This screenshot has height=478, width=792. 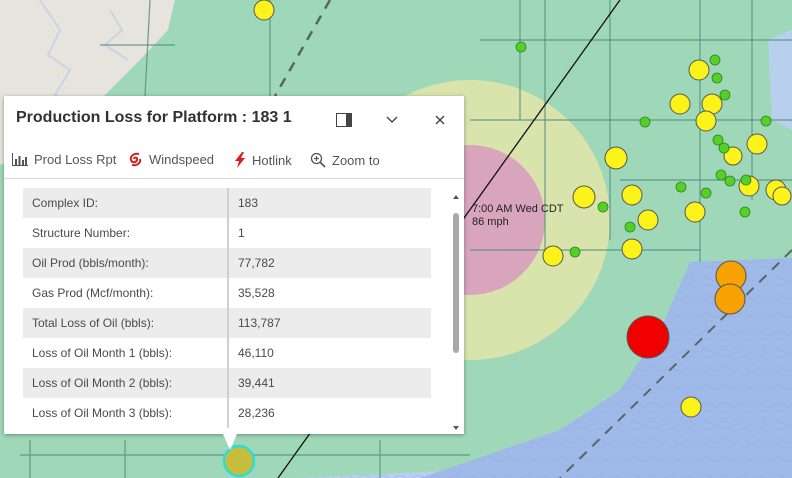 What do you see at coordinates (256, 293) in the screenshot?
I see `attribute-value: 35,528` at bounding box center [256, 293].